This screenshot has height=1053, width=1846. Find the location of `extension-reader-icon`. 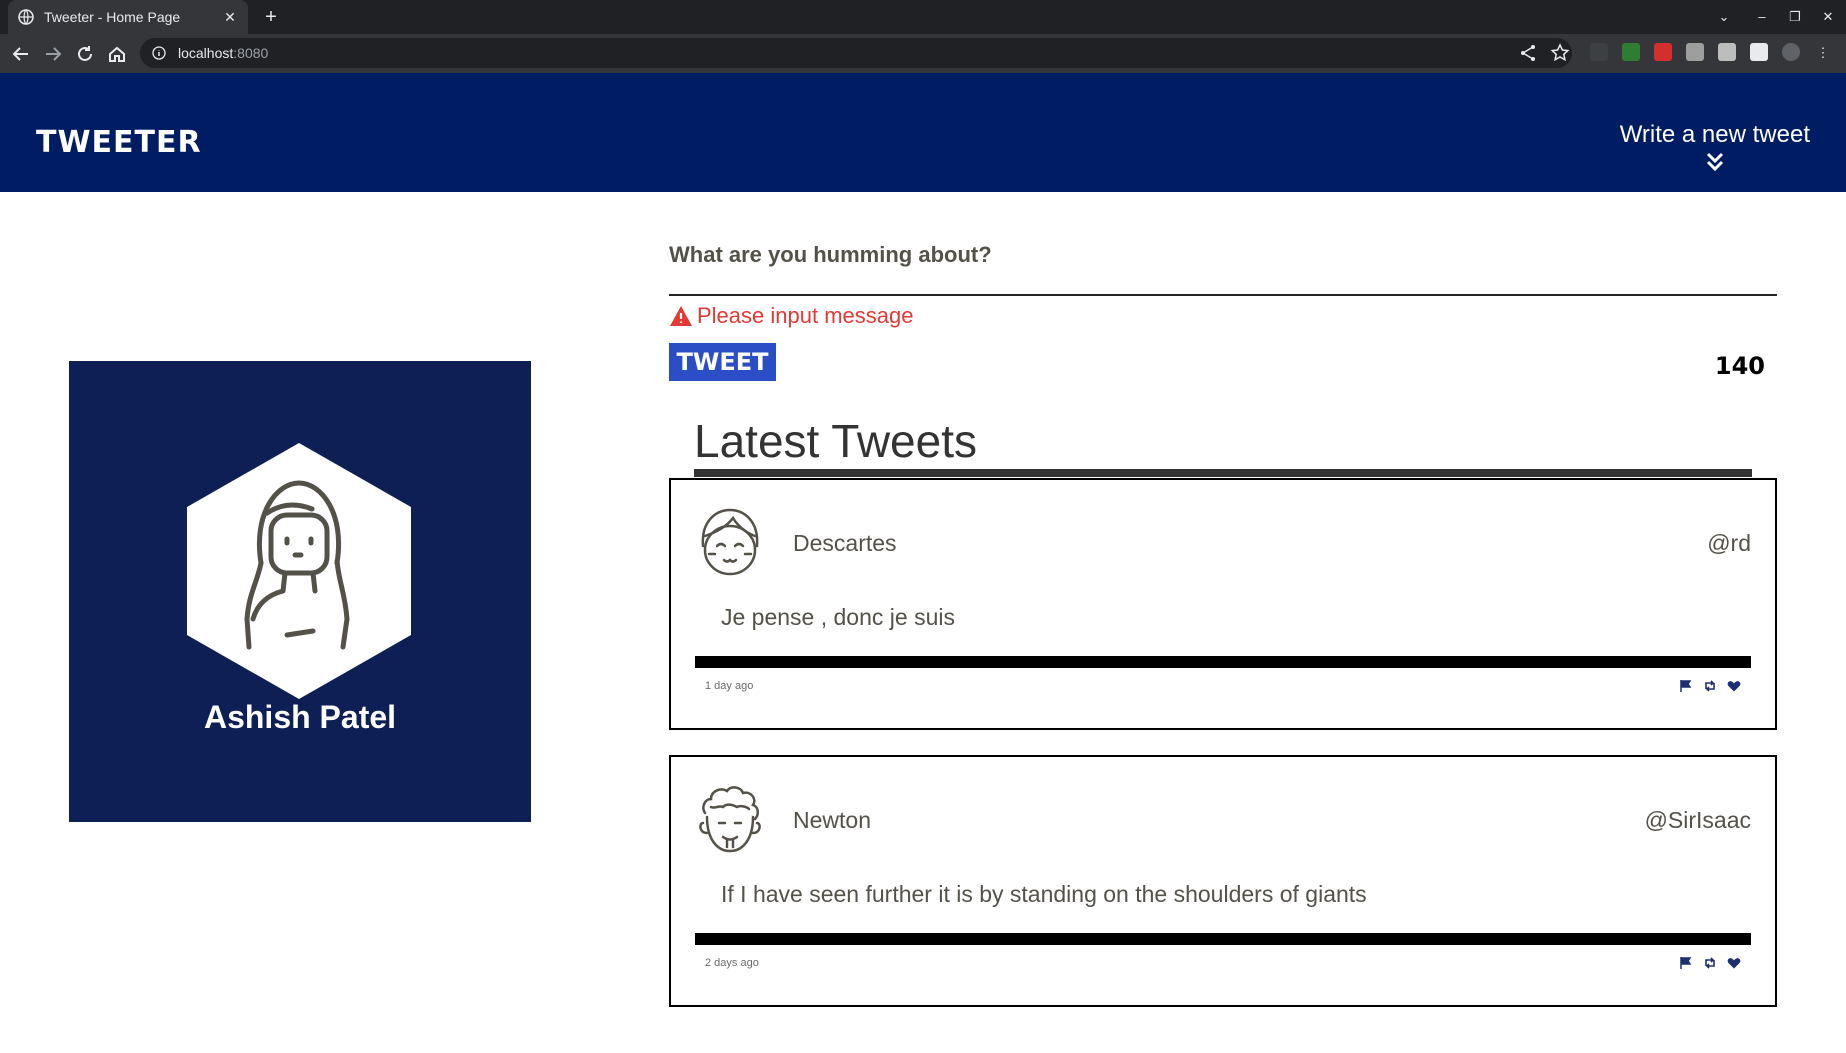

extension-reader-icon is located at coordinates (1695, 52).